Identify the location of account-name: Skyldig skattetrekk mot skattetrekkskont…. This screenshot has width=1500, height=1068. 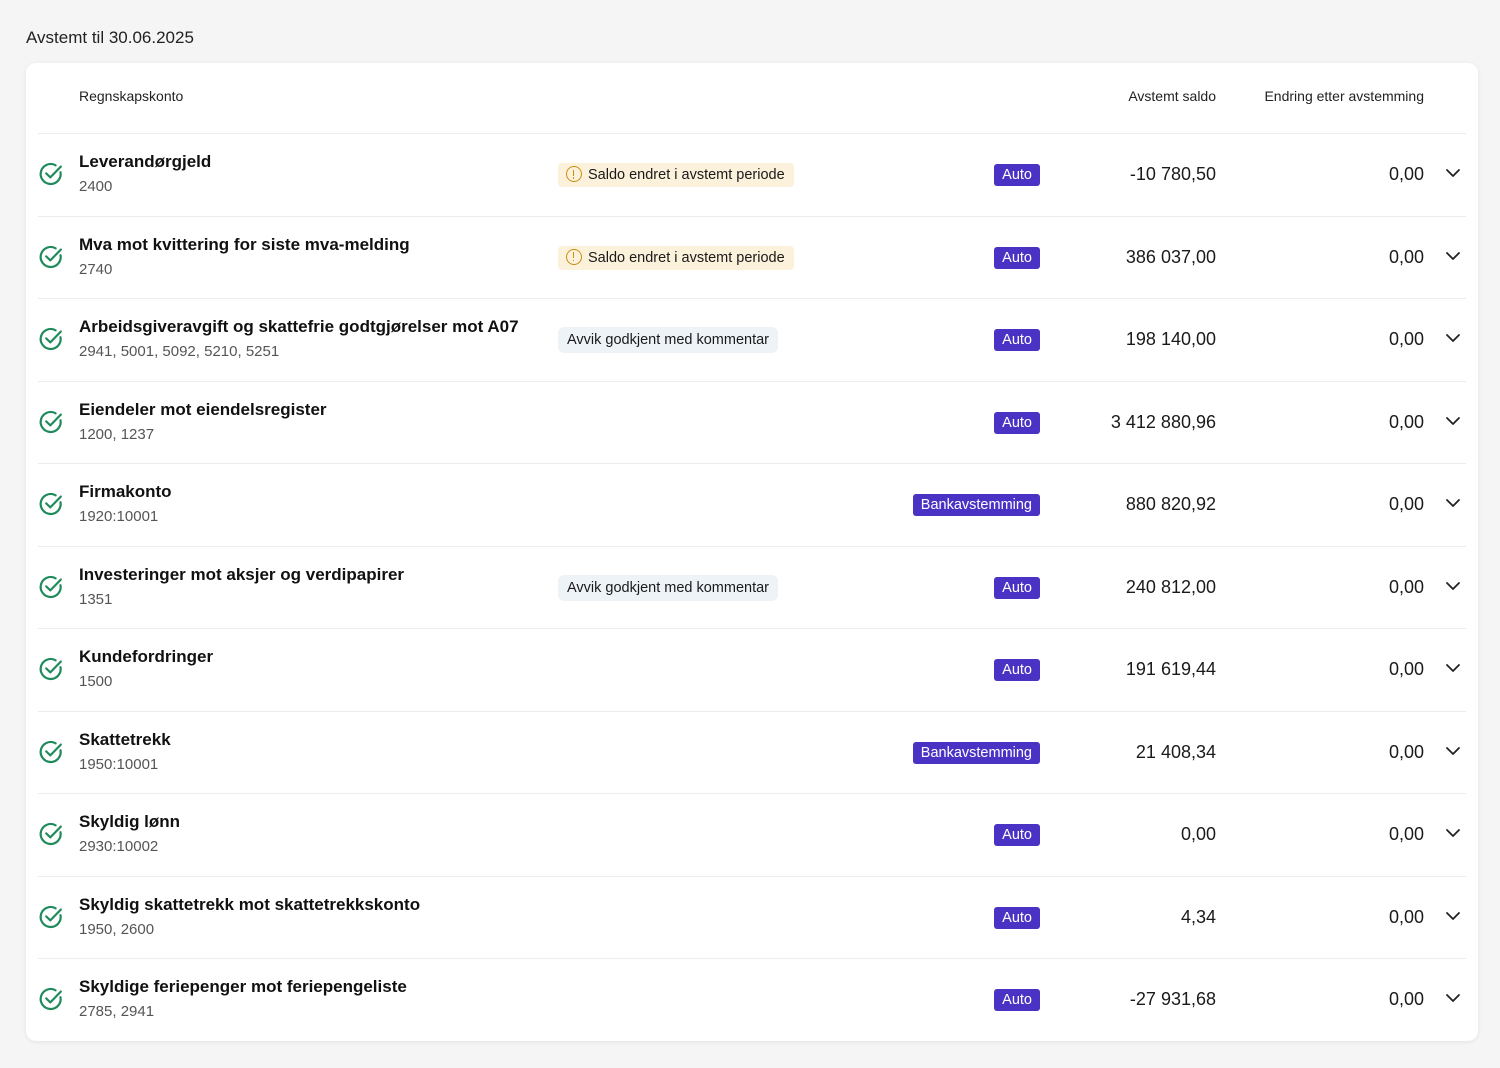
(250, 904).